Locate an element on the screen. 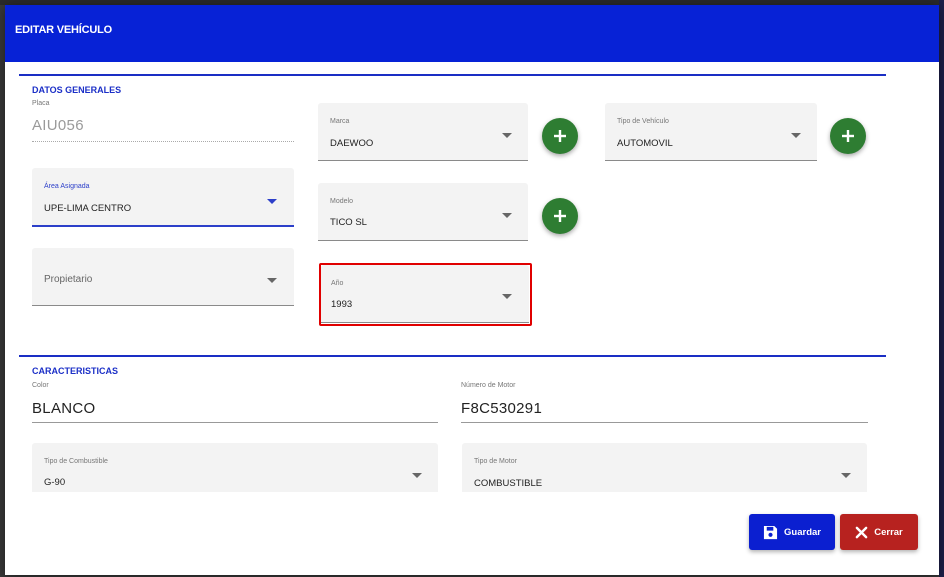  color-underline is located at coordinates (235, 422).